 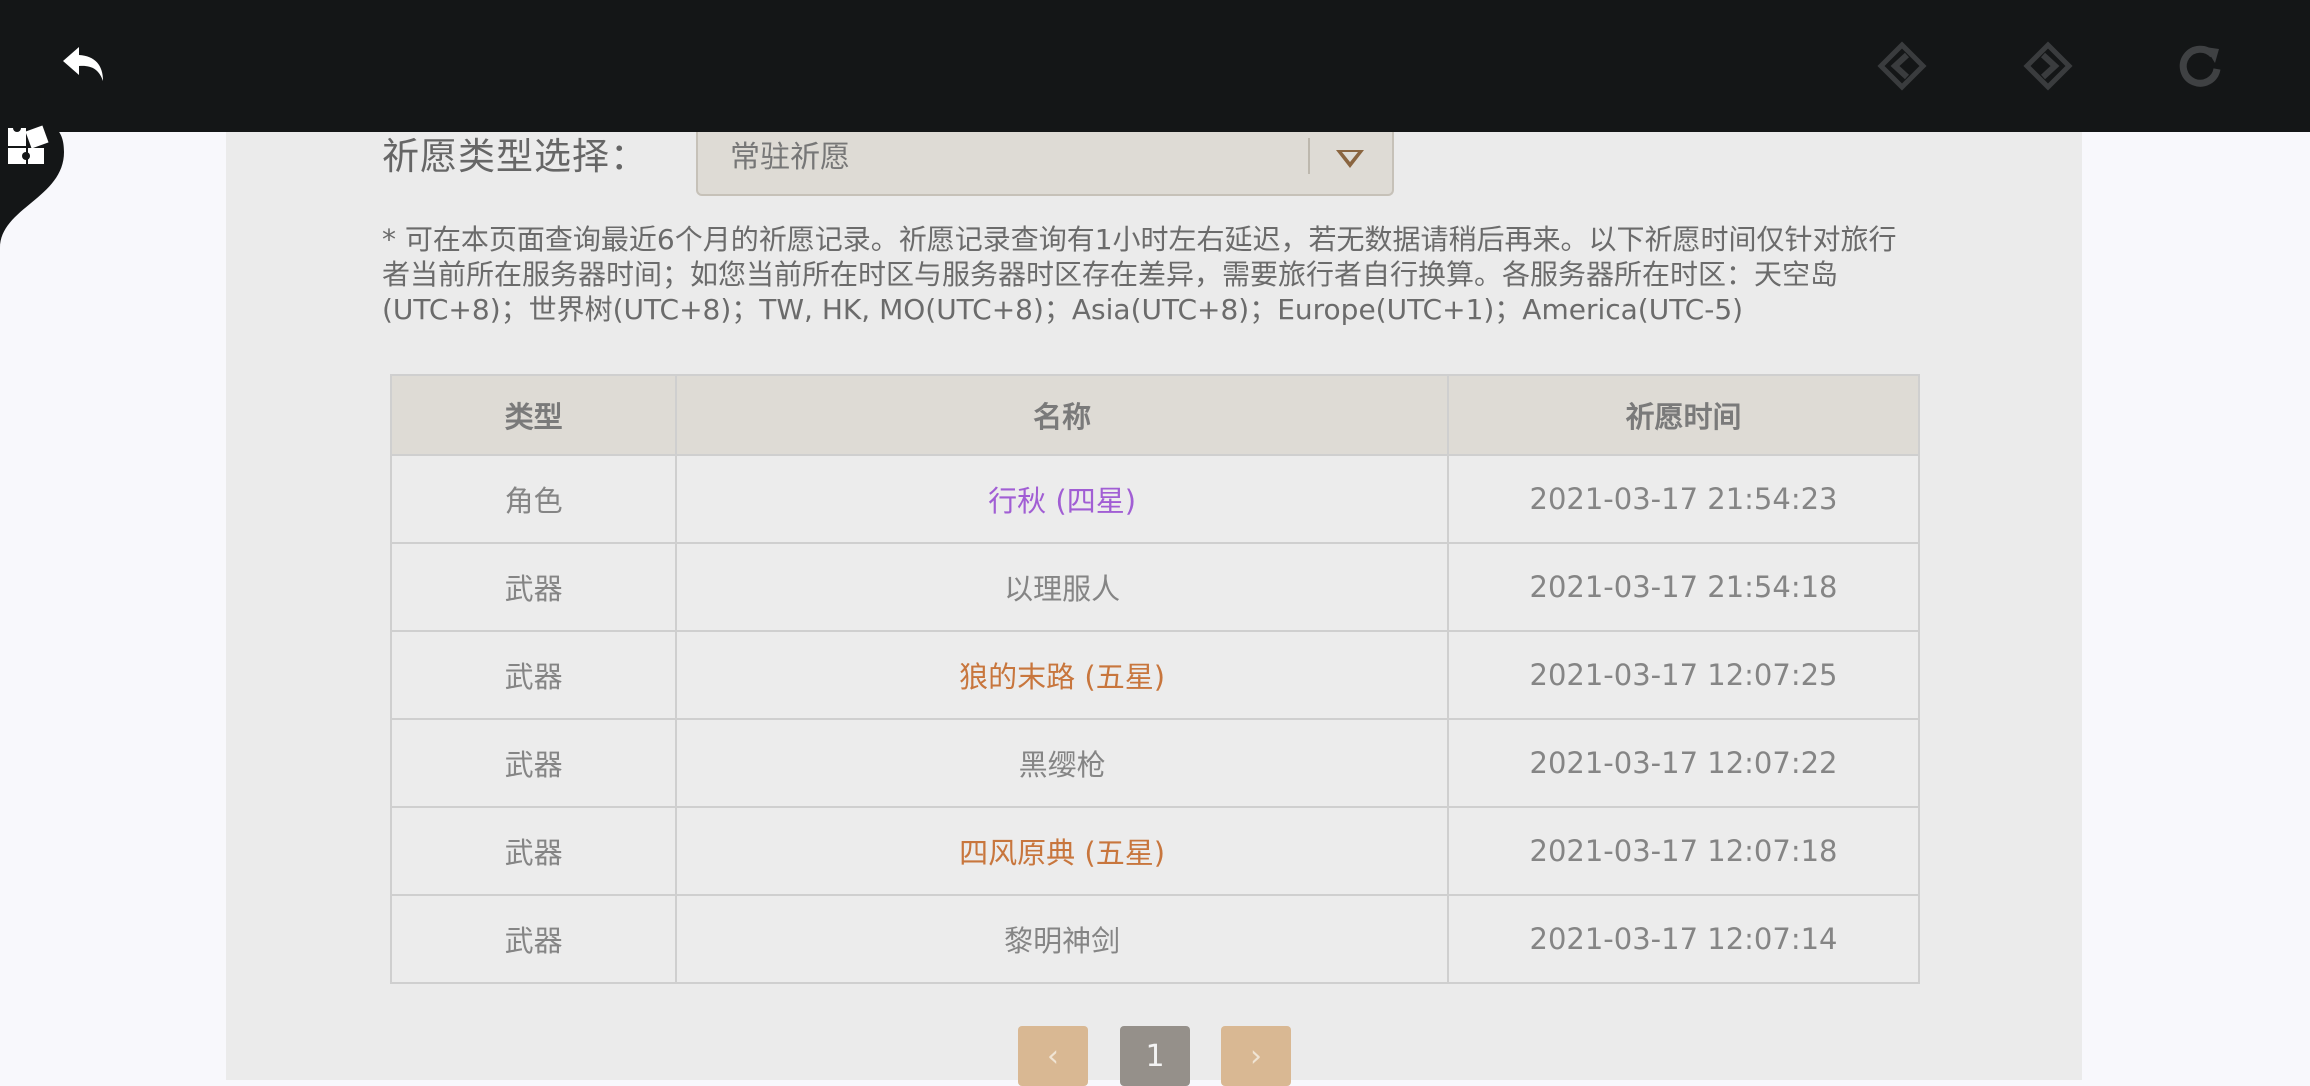 I want to click on cell-type: 角色, so click(x=533, y=499).